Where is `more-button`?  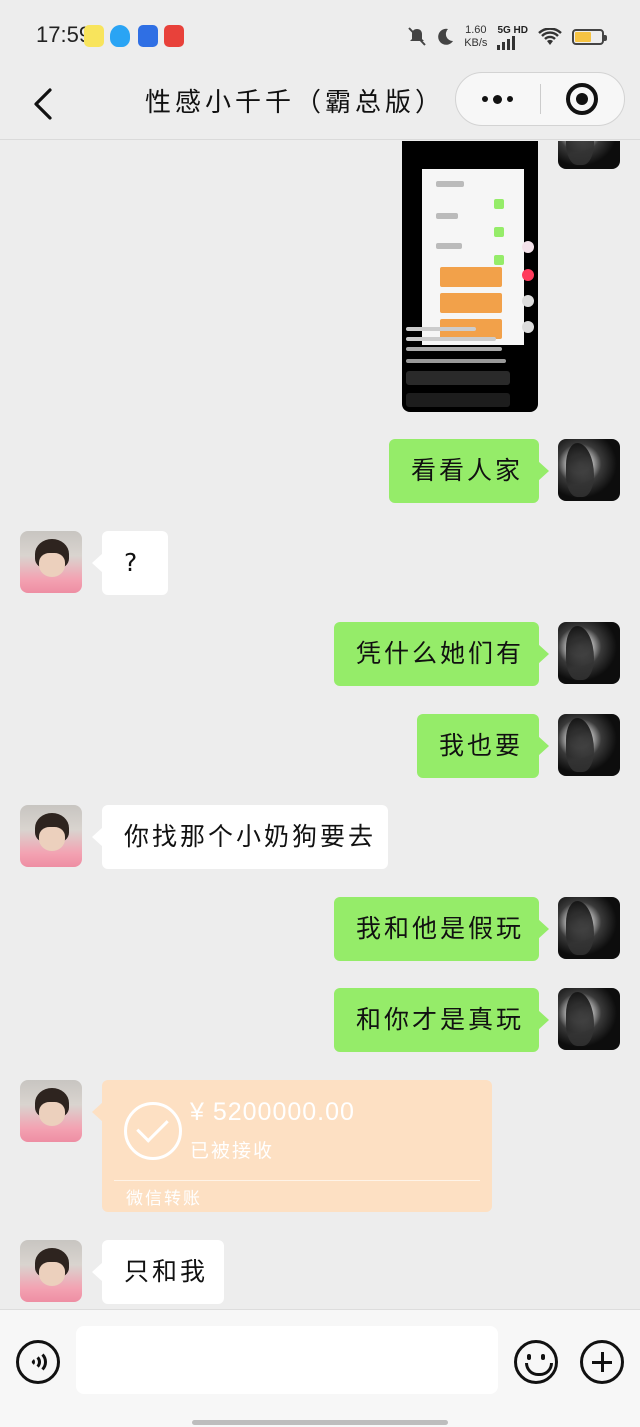
more-button is located at coordinates (498, 99).